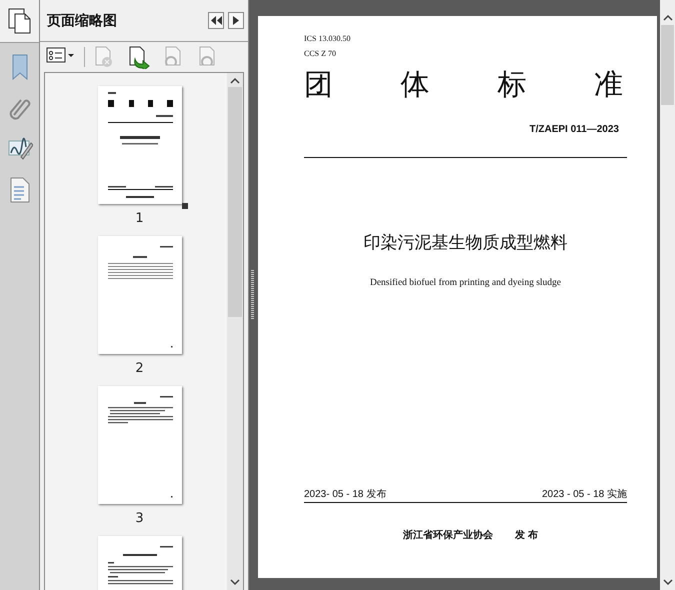  Describe the element at coordinates (526, 536) in the screenshot. I see `publish-label: 发 布` at that location.